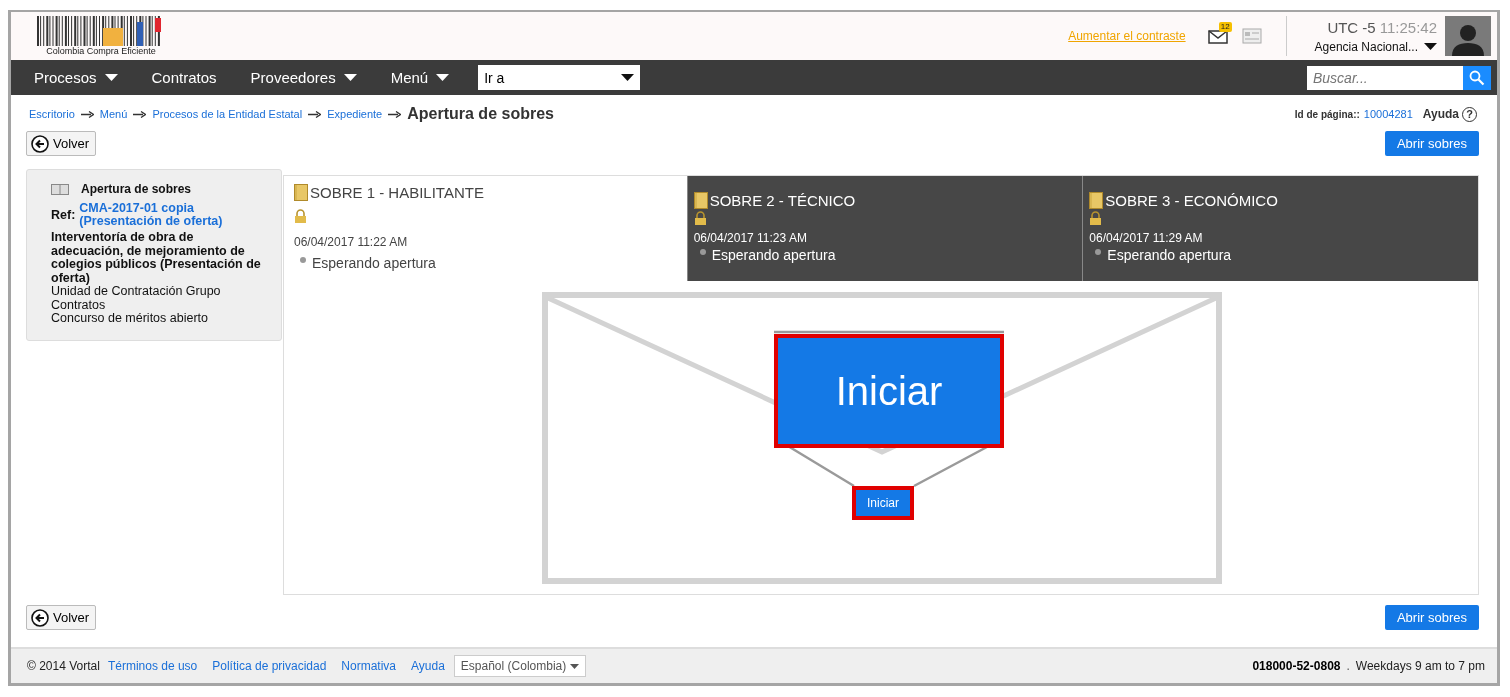 Image resolution: width=1510 pixels, height=697 pixels. Describe the element at coordinates (883, 503) in the screenshot. I see `start-button: Iniciar` at that location.